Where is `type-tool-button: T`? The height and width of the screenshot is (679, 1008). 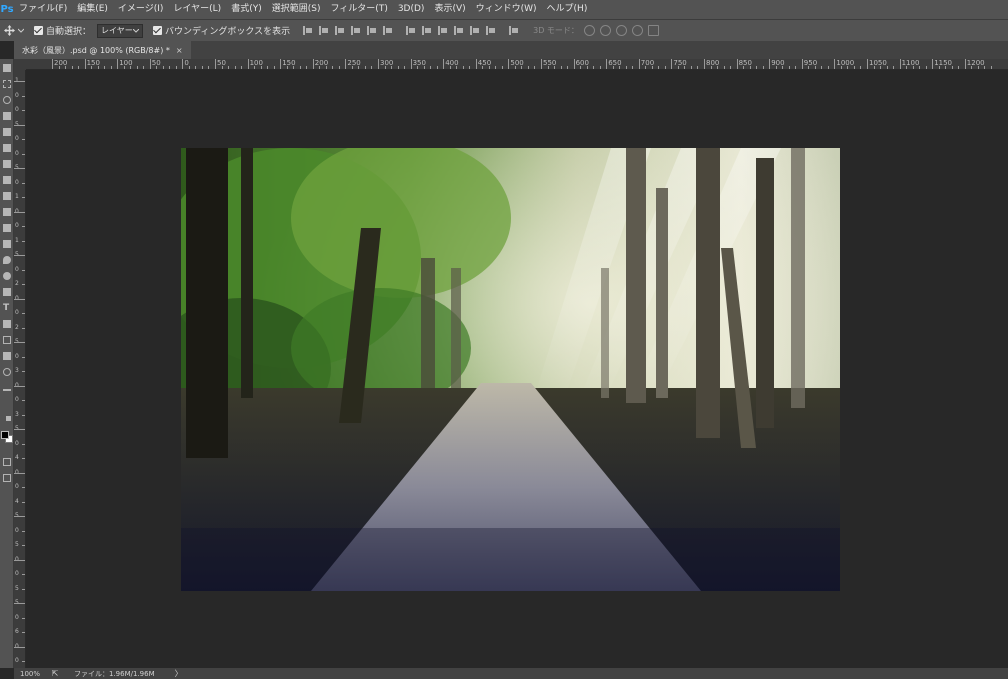
type-tool-button: T is located at coordinates (7, 308).